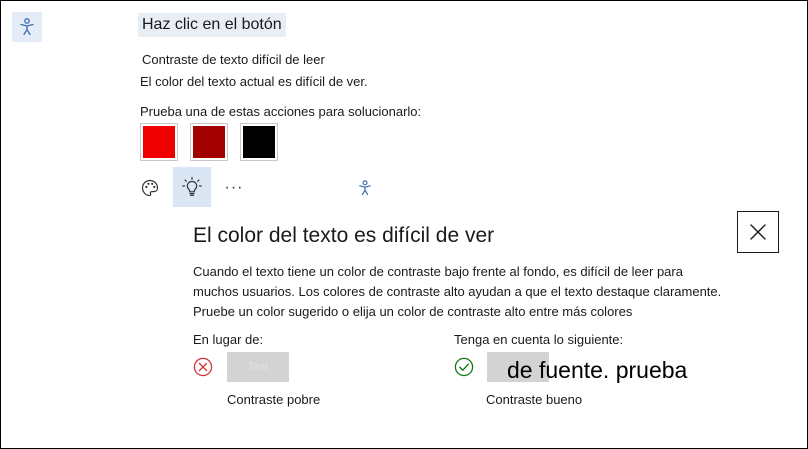  Describe the element at coordinates (534, 399) in the screenshot. I see `good-contrast-caption: Contraste bueno` at that location.